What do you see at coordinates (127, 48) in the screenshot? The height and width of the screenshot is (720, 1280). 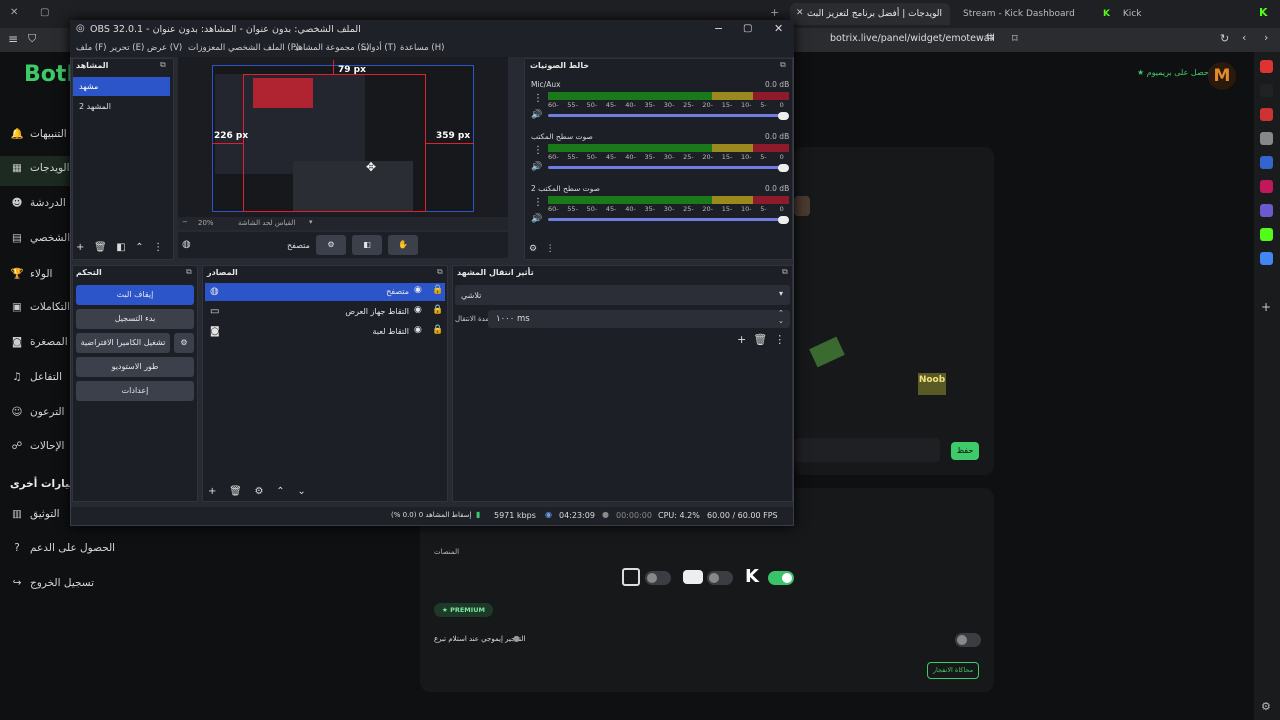 I see `menu-item: تحرير (E)` at bounding box center [127, 48].